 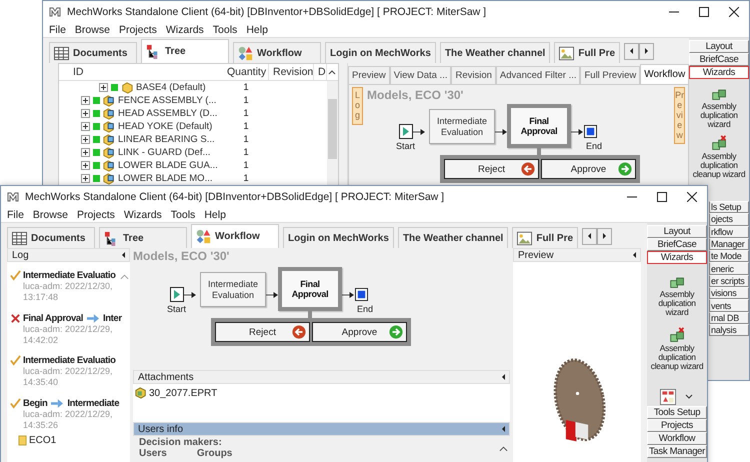 I want to click on tab: Preview, so click(x=369, y=75).